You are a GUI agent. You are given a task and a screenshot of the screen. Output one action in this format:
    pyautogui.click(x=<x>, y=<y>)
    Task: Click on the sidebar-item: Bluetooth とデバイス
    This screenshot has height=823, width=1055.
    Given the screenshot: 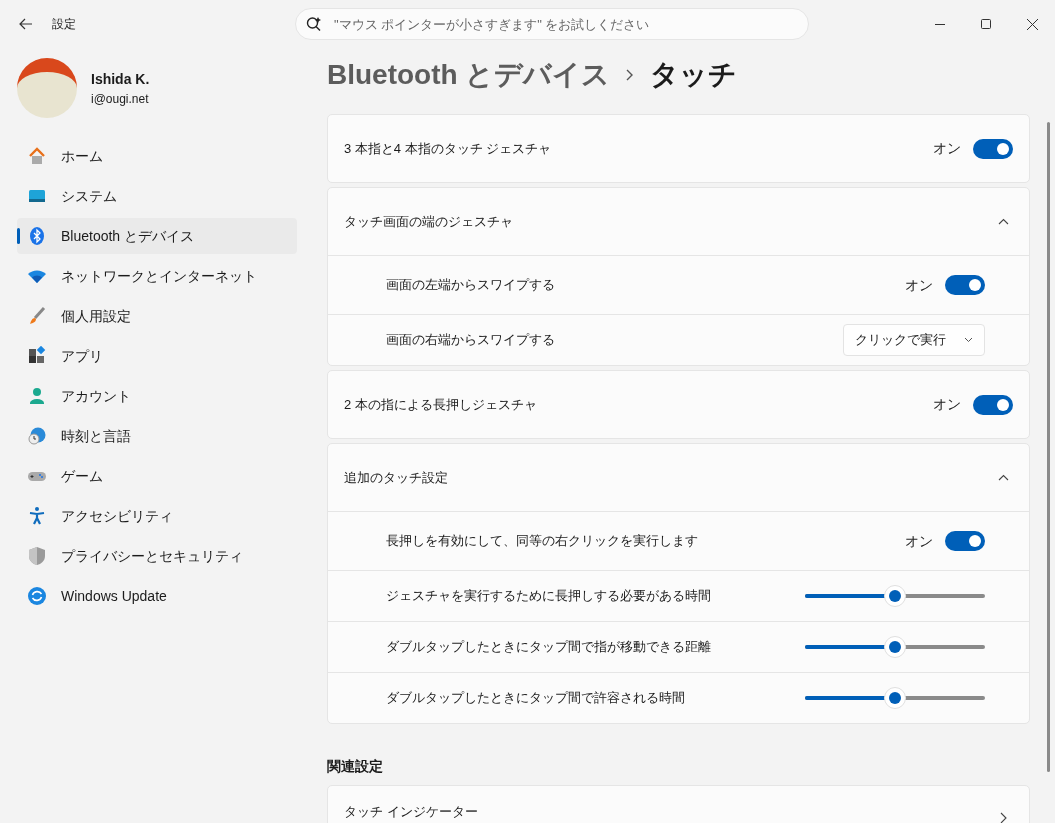 What is the action you would take?
    pyautogui.click(x=157, y=236)
    